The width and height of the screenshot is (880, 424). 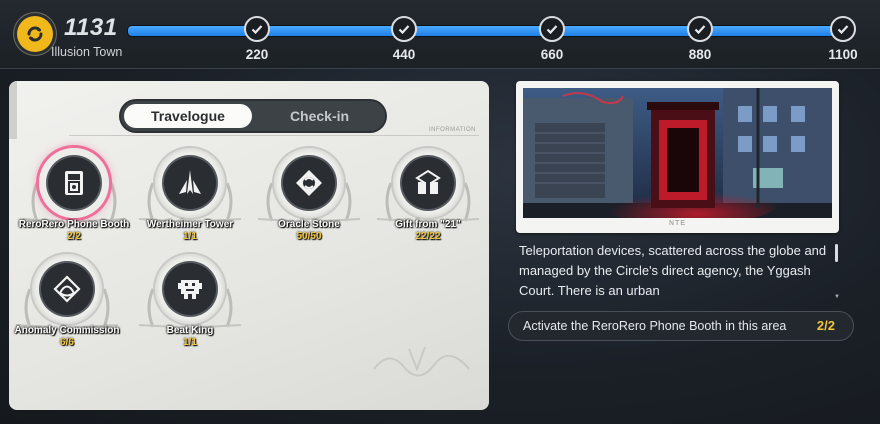 I want to click on beat-king-icon, so click(x=190, y=289).